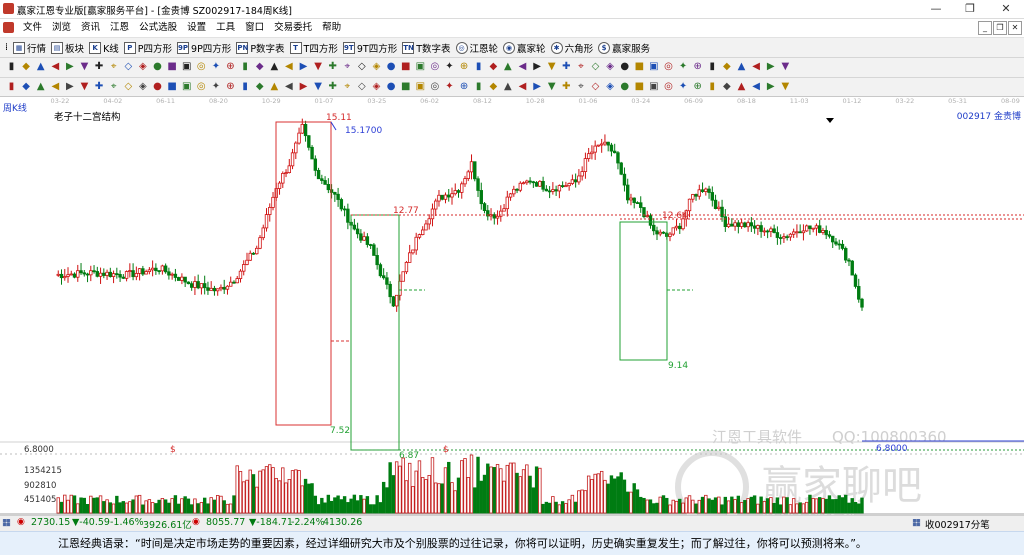  What do you see at coordinates (639, 87) in the screenshot?
I see `gann-tool-icon: ■` at bounding box center [639, 87].